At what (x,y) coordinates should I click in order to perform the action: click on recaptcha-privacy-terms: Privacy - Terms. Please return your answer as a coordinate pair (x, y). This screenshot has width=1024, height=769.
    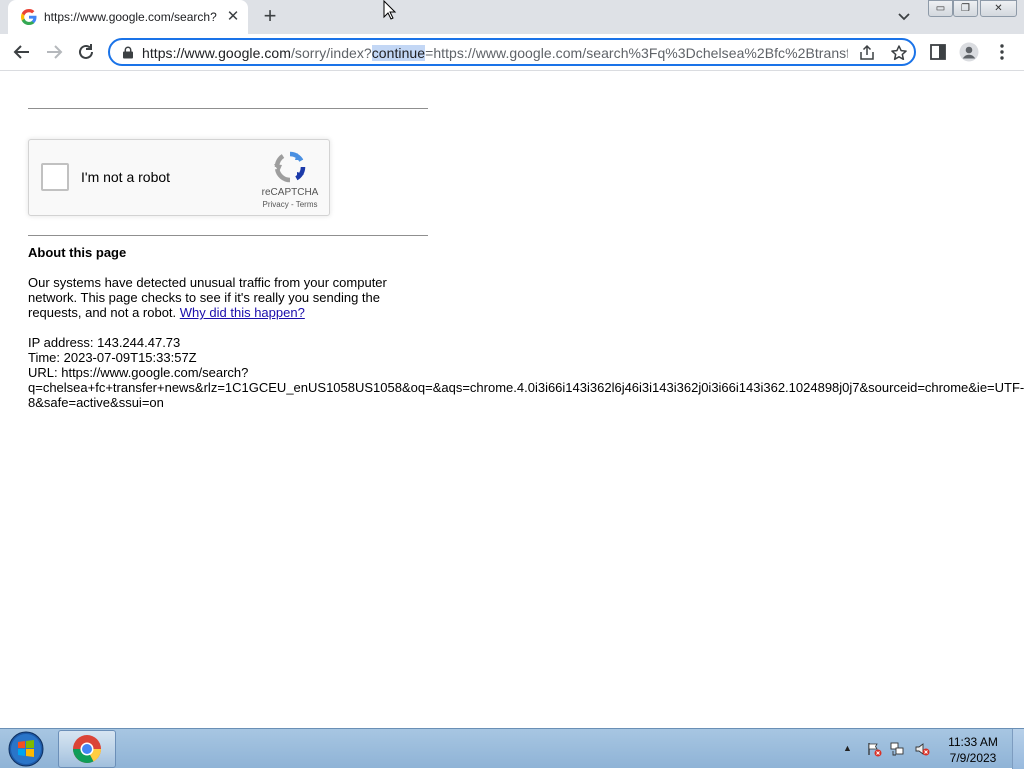
    Looking at the image, I should click on (290, 204).